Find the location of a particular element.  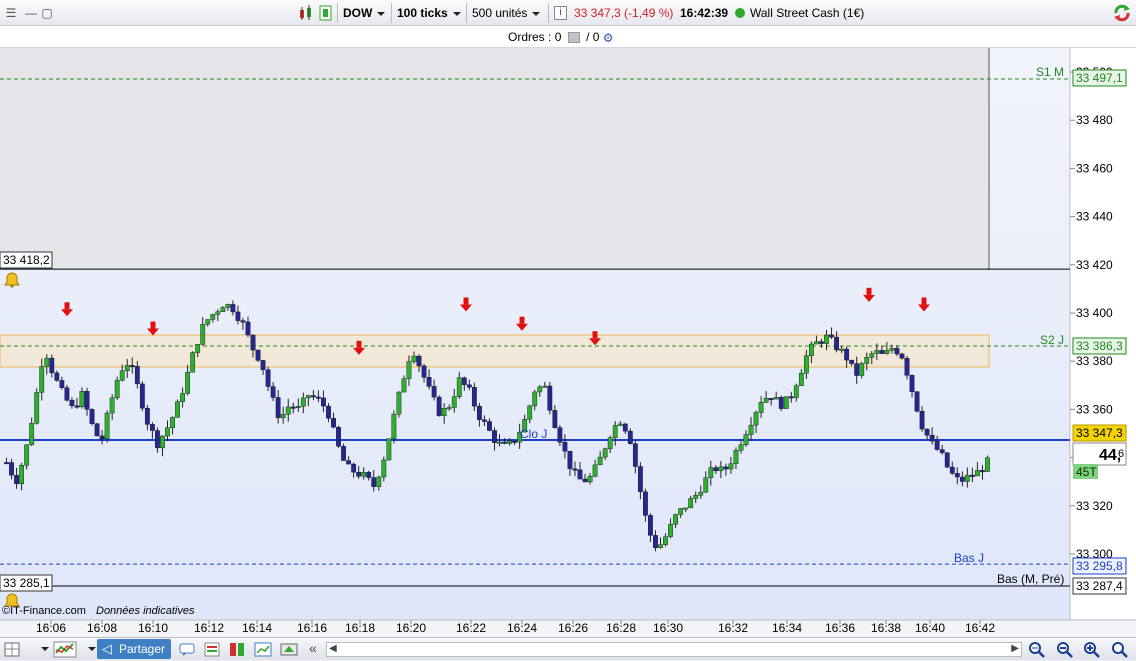

chart-settings-icon is located at coordinates (326, 13).